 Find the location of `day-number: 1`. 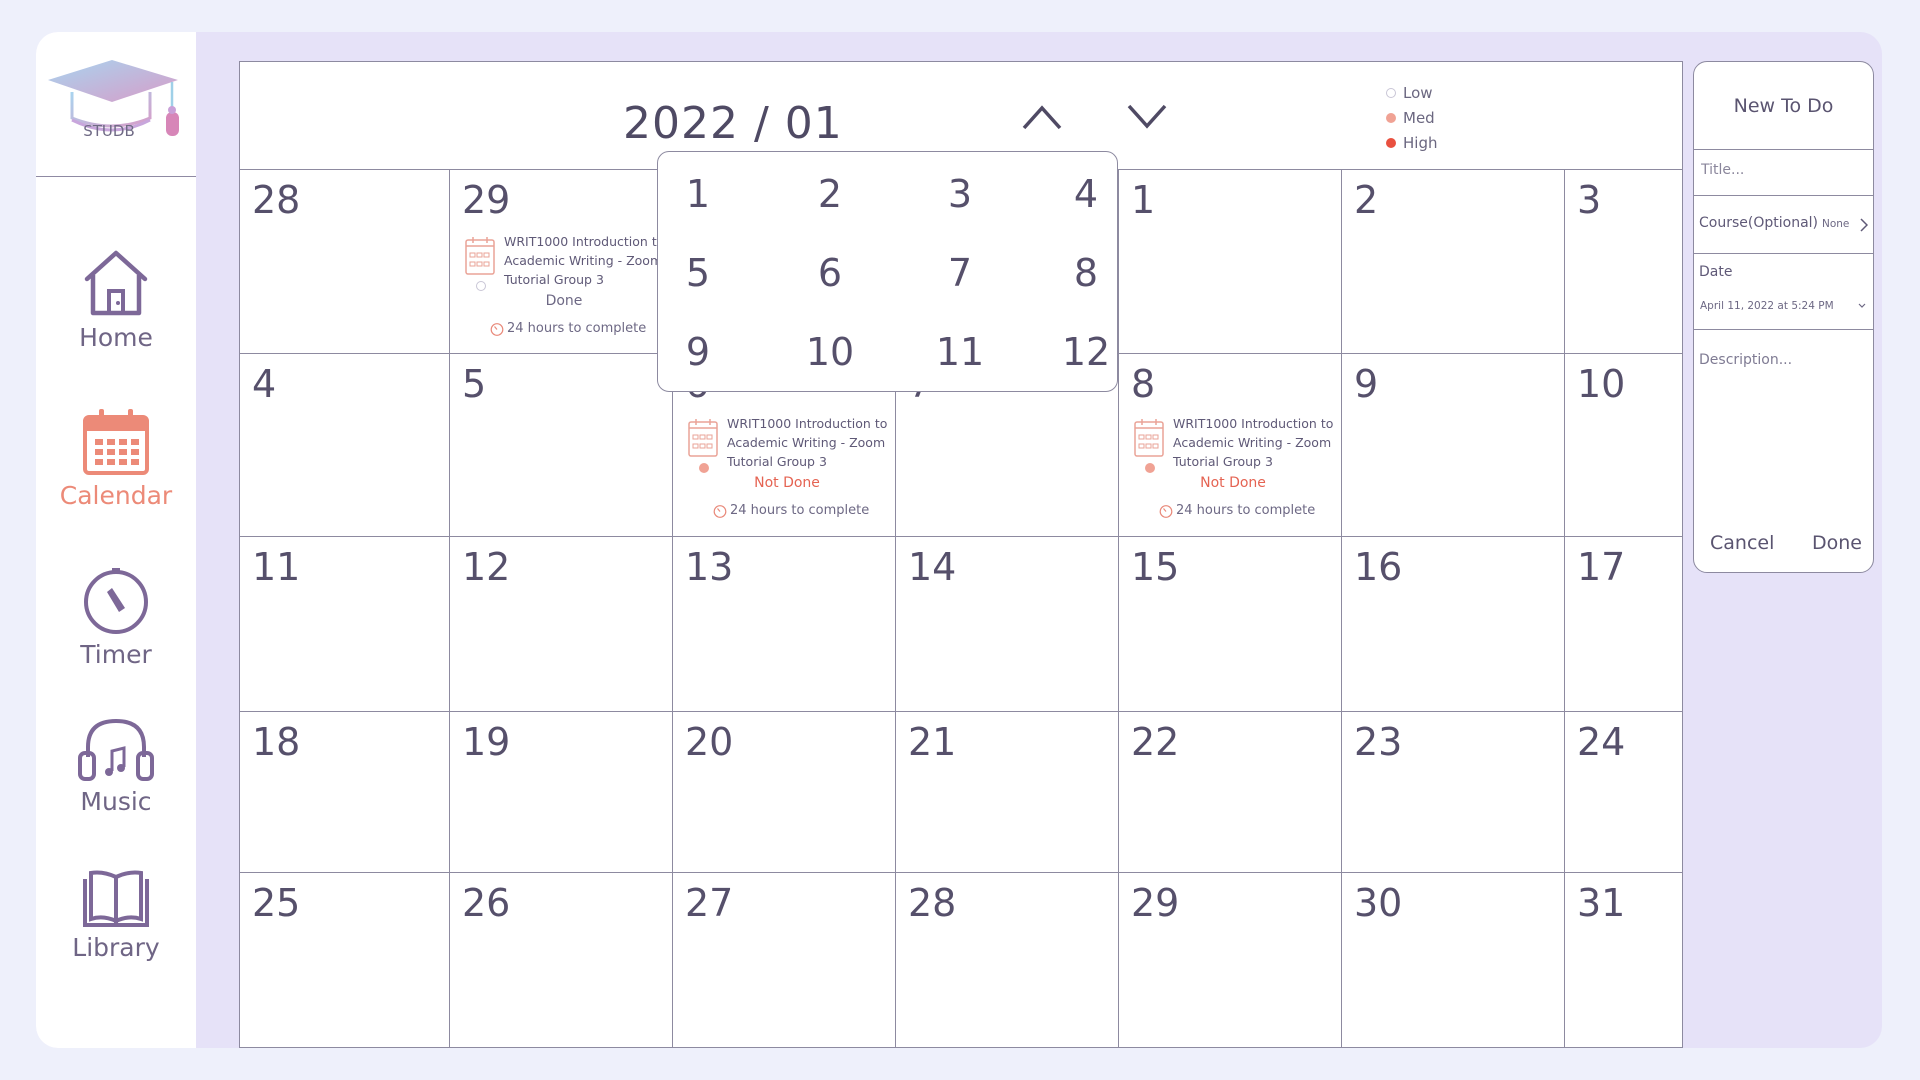

day-number: 1 is located at coordinates (1143, 200).